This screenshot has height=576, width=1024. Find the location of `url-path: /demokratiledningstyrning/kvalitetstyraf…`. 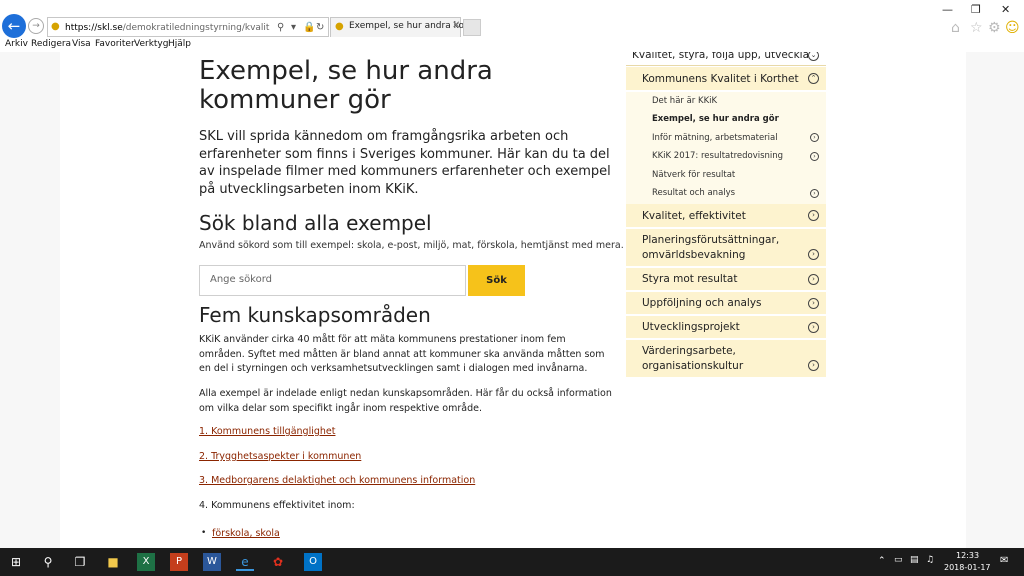

url-path: /demokratiledningstyrning/kvalitetstyraf… is located at coordinates (196, 28).